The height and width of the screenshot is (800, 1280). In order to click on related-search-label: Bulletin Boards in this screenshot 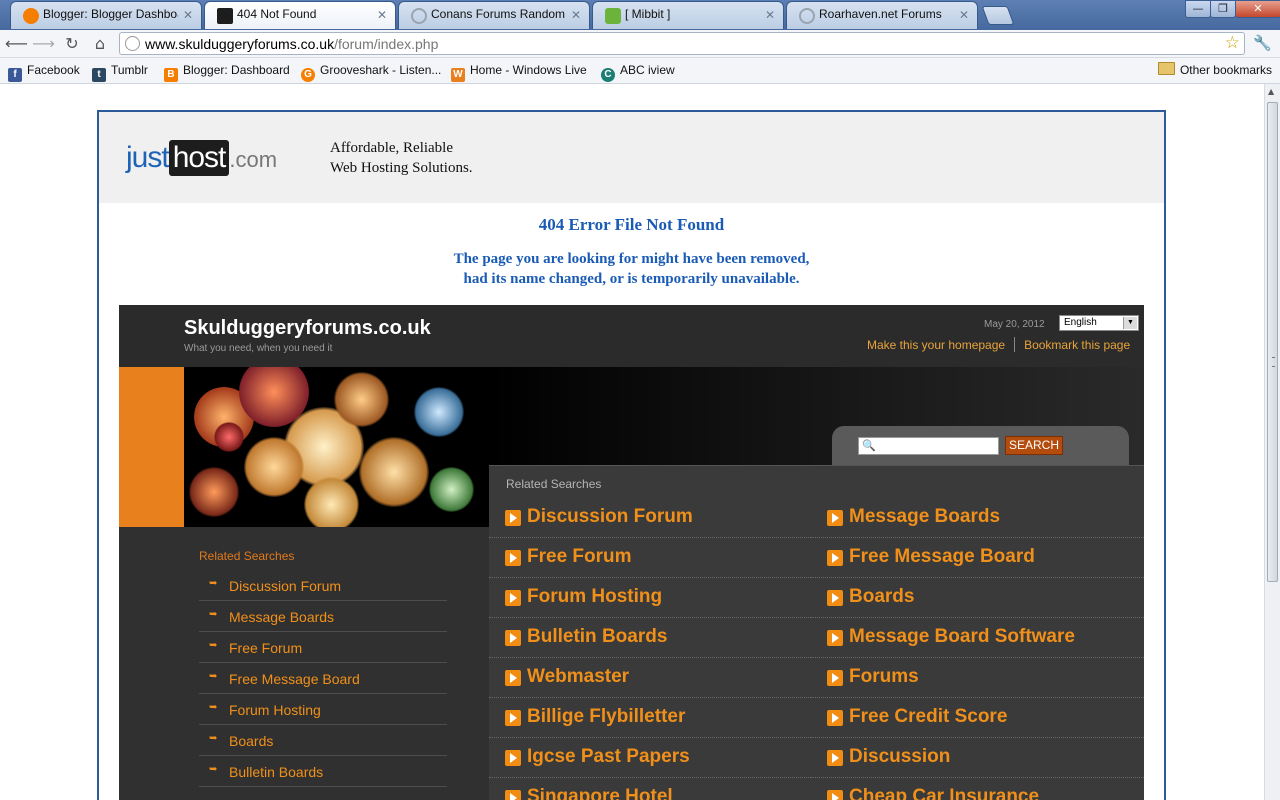, I will do `click(597, 636)`.